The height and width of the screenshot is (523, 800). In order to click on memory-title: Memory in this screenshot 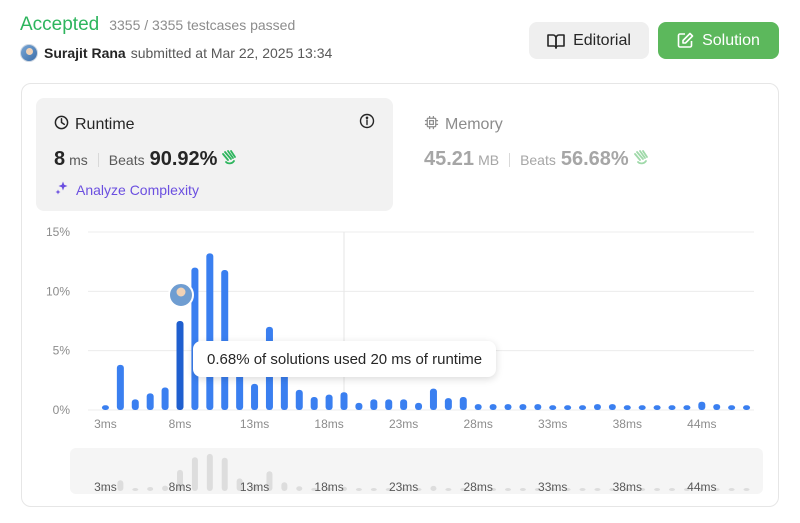, I will do `click(474, 124)`.